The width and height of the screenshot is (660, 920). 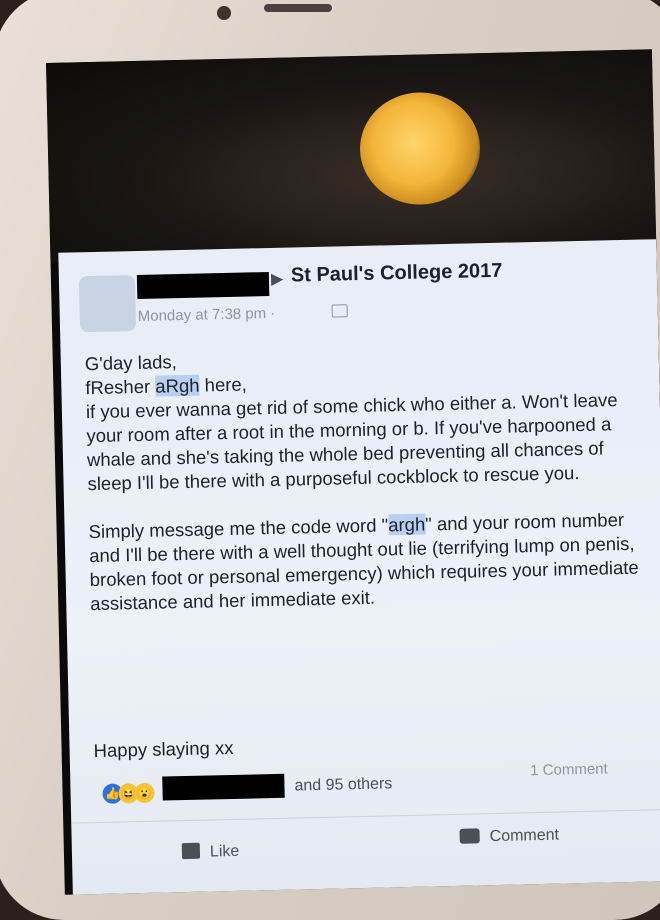 What do you see at coordinates (343, 785) in the screenshot?
I see `reaction-count: and 95 others` at bounding box center [343, 785].